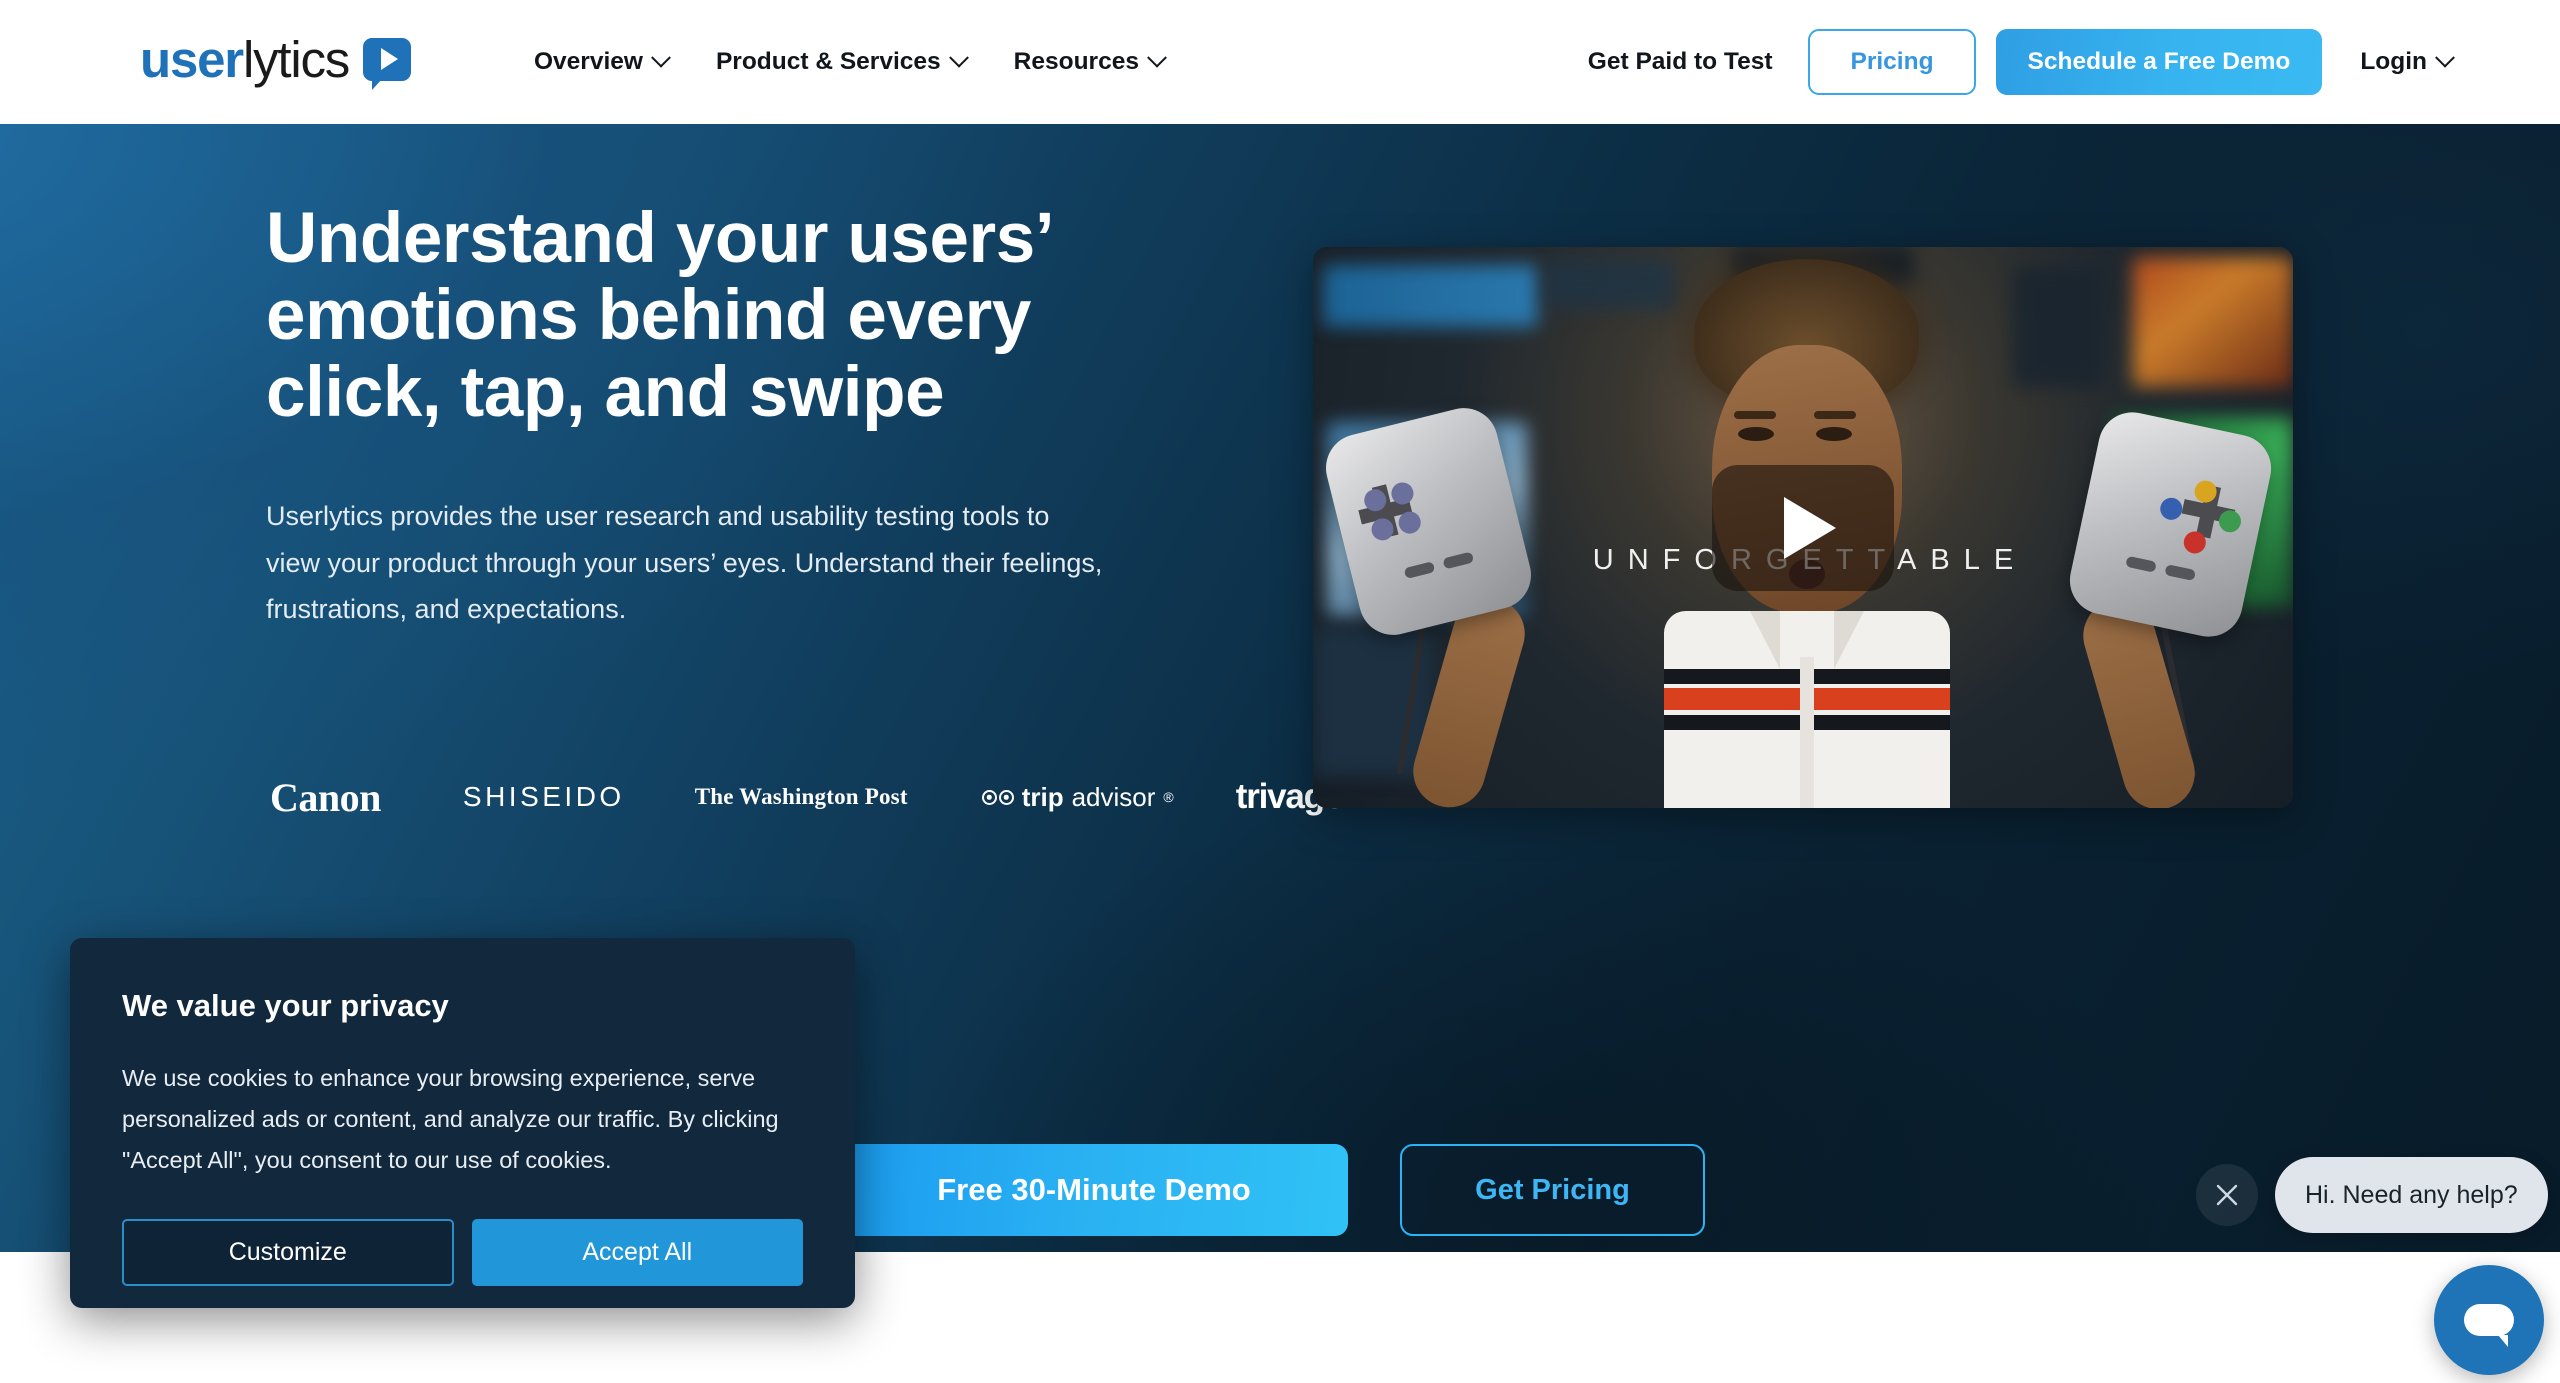  Describe the element at coordinates (2411, 1195) in the screenshot. I see `chat-prompt-bubble: Hi. Need any help?` at that location.